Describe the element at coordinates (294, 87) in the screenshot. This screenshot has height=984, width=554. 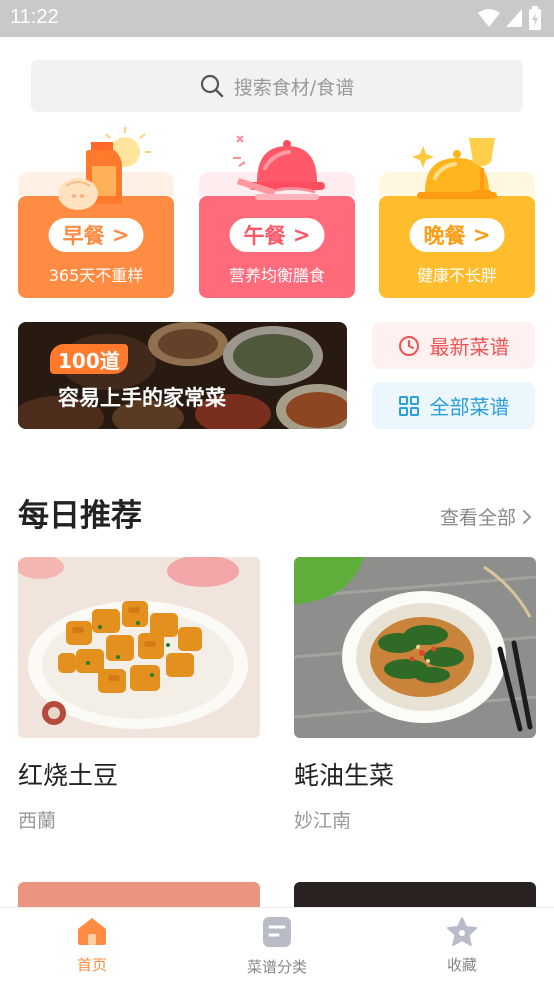
I see `search-placeholder: 搜索食材/食谱` at that location.